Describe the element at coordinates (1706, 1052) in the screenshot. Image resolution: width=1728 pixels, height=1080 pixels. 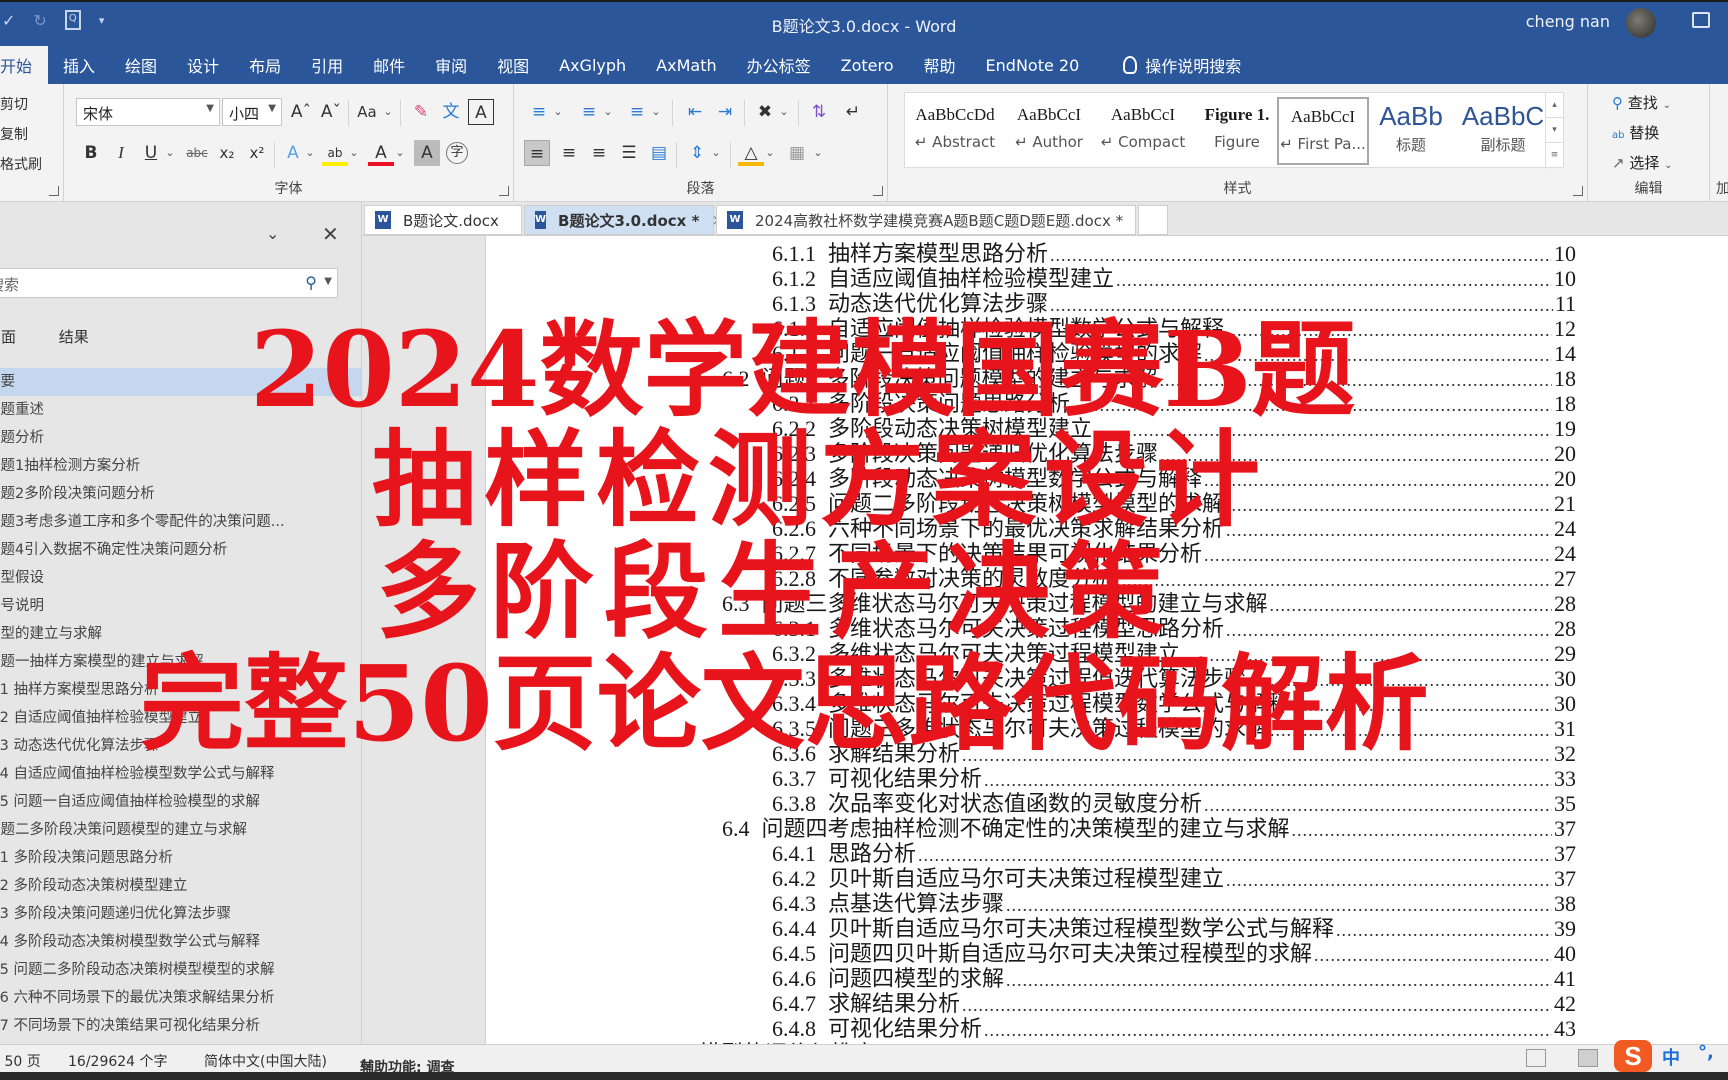
I see `ime-punctuation: °,` at that location.